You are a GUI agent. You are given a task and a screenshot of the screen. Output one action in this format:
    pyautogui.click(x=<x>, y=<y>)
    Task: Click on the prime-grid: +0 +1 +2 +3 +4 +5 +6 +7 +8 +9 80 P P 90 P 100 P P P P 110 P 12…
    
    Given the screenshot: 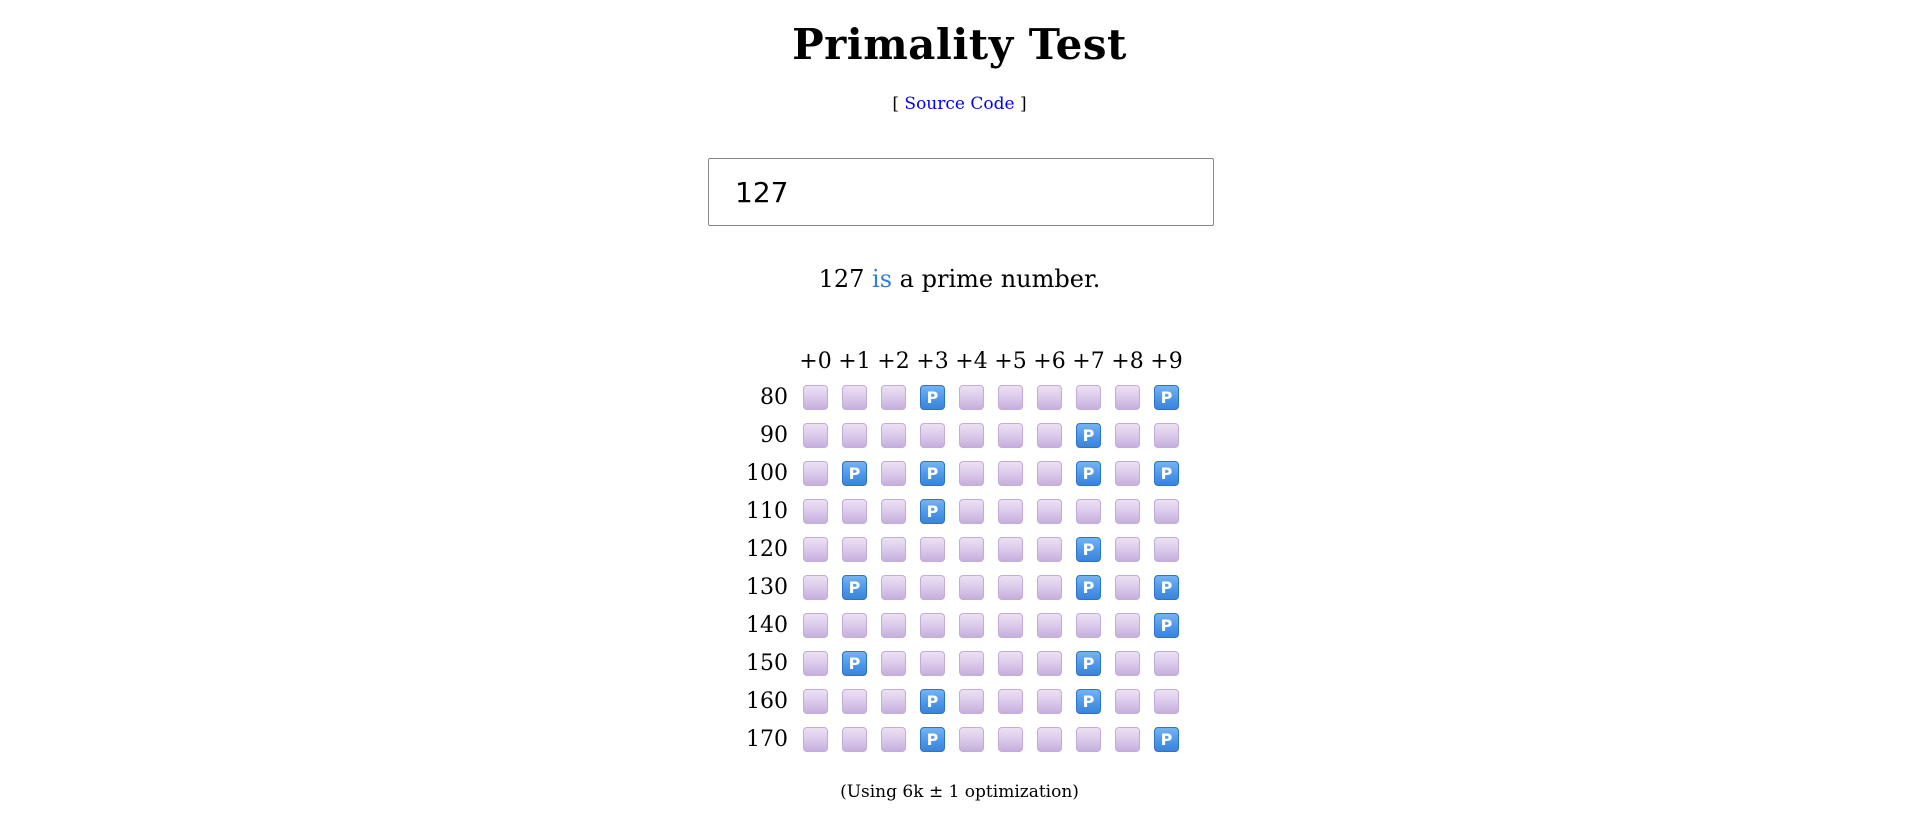 What is the action you would take?
    pyautogui.click(x=962, y=551)
    